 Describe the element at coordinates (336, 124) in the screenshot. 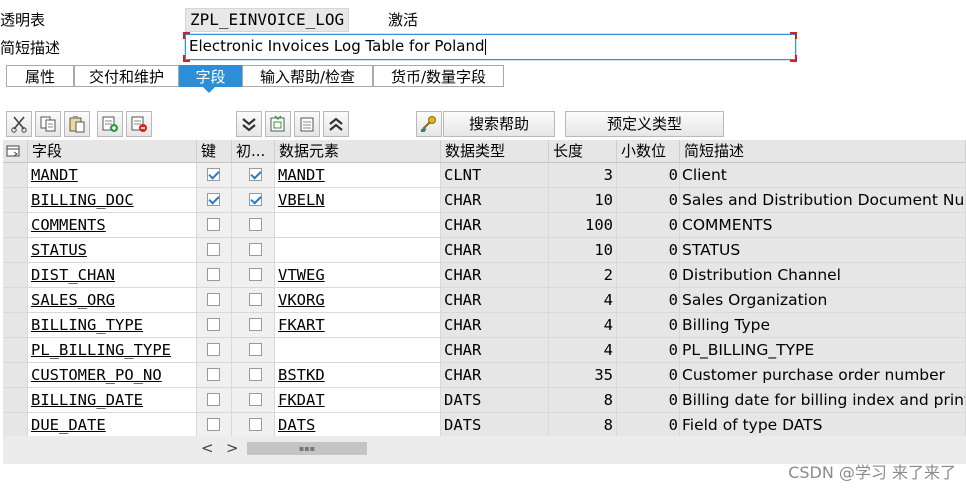

I see `collapse-all-button` at that location.